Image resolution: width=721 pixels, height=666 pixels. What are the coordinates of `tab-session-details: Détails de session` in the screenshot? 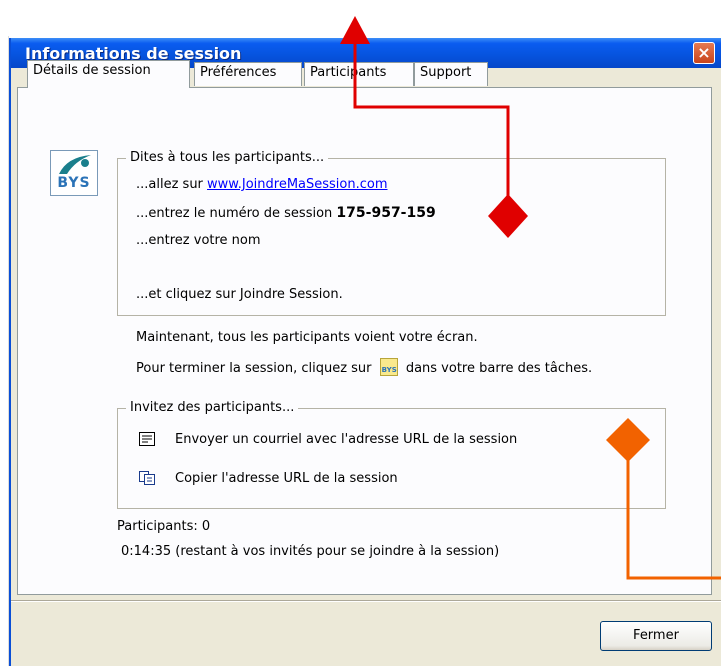 It's located at (108, 74).